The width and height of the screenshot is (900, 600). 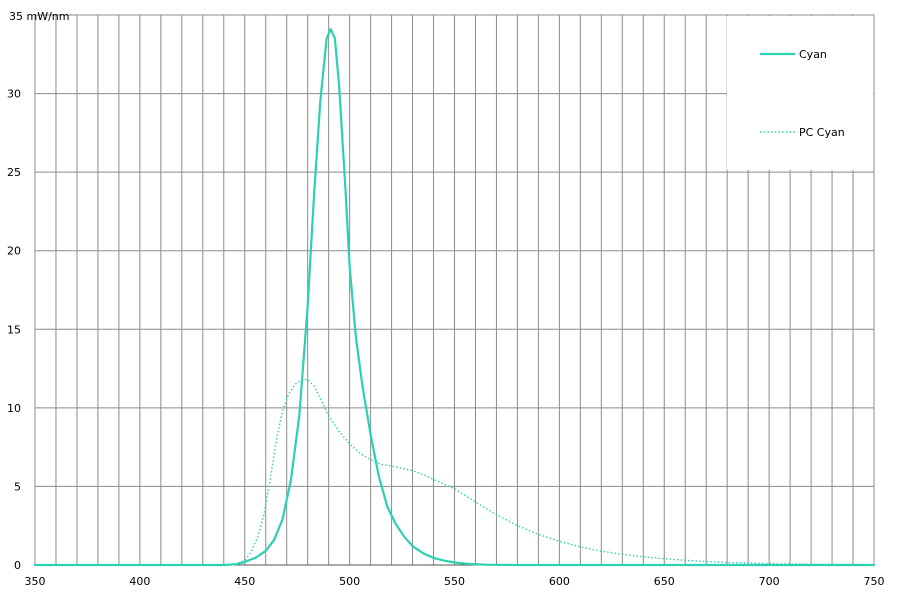 I want to click on x-tick-label: 350, so click(x=35, y=581).